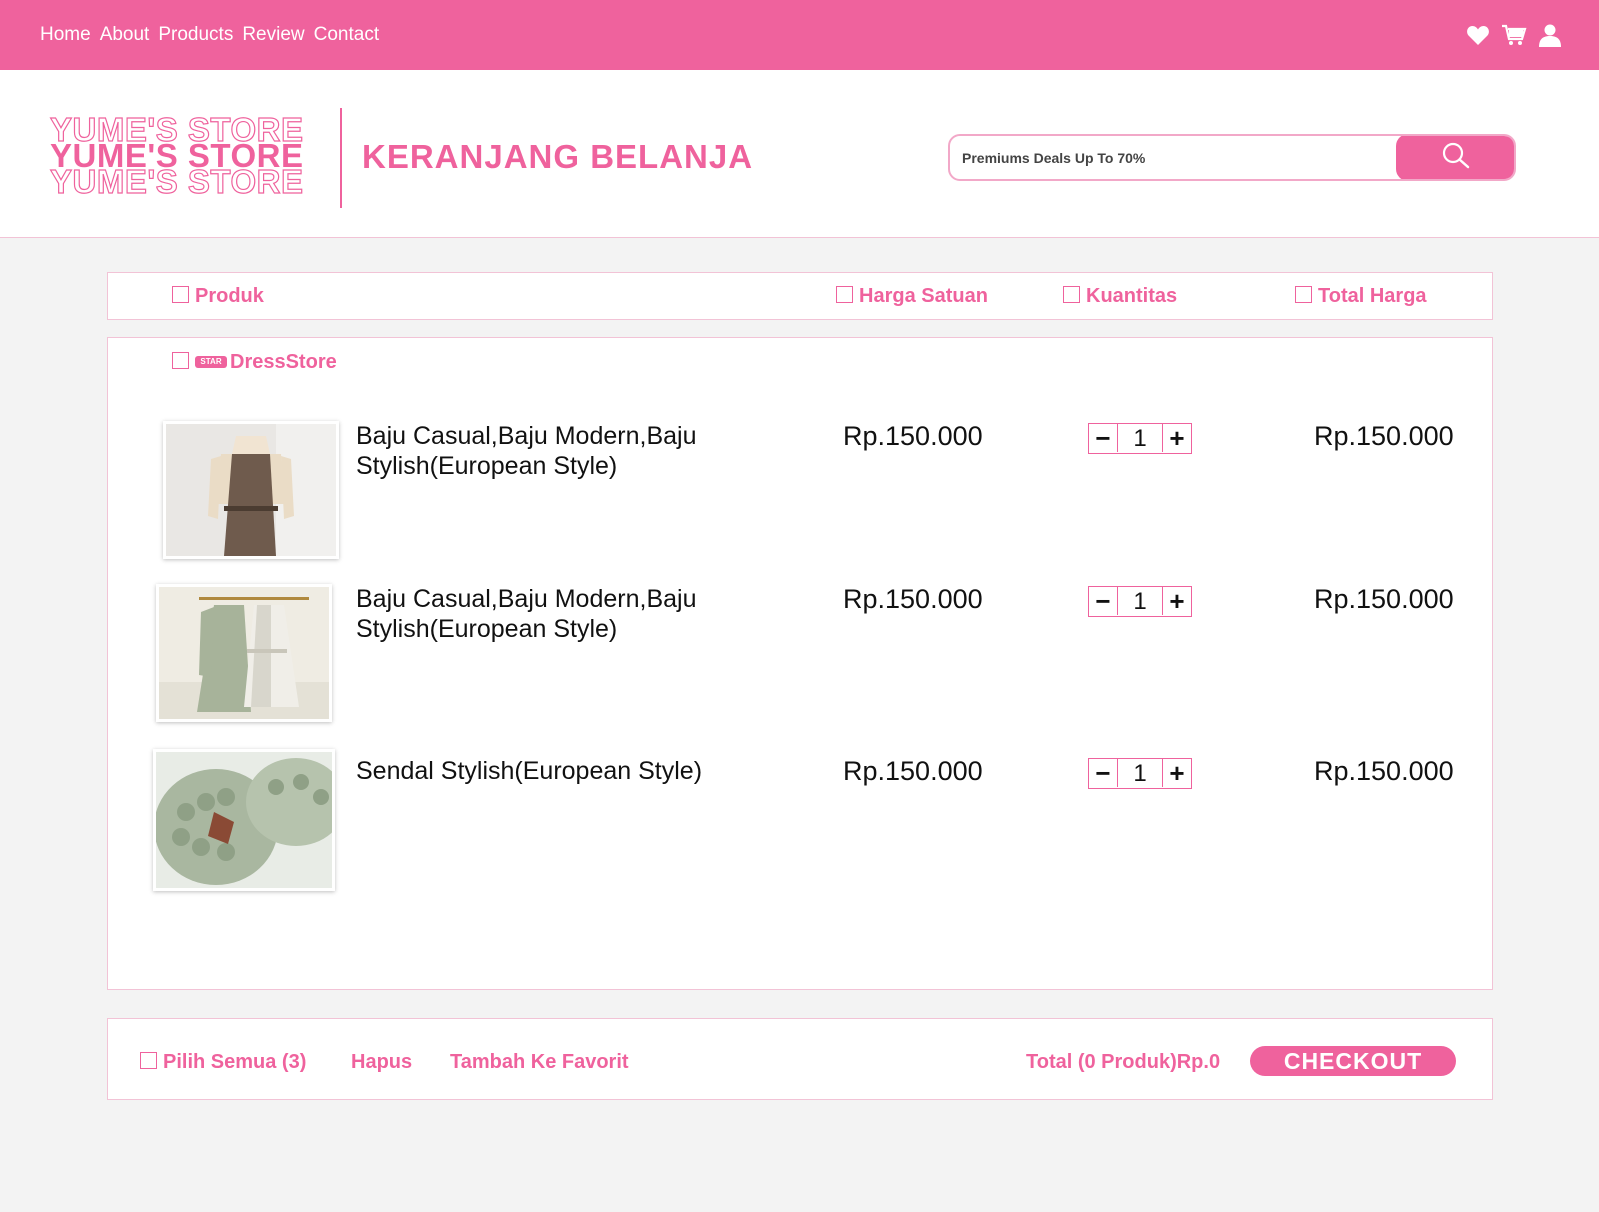 The width and height of the screenshot is (1599, 1212). What do you see at coordinates (1303, 294) in the screenshot?
I see `select-total-price-checkbox` at bounding box center [1303, 294].